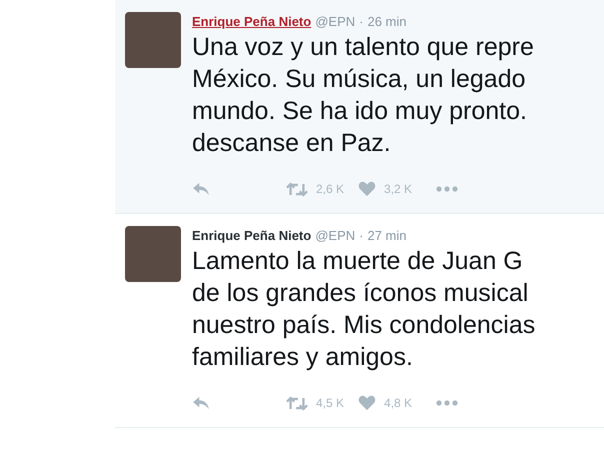 Image resolution: width=604 pixels, height=453 pixels. I want to click on like-count: 4,8 K, so click(398, 403).